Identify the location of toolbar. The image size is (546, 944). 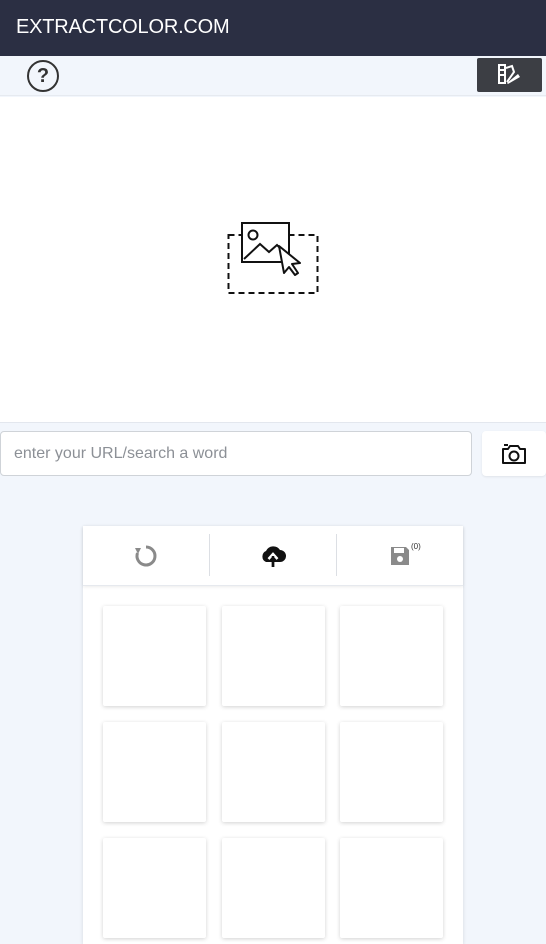
(273, 76).